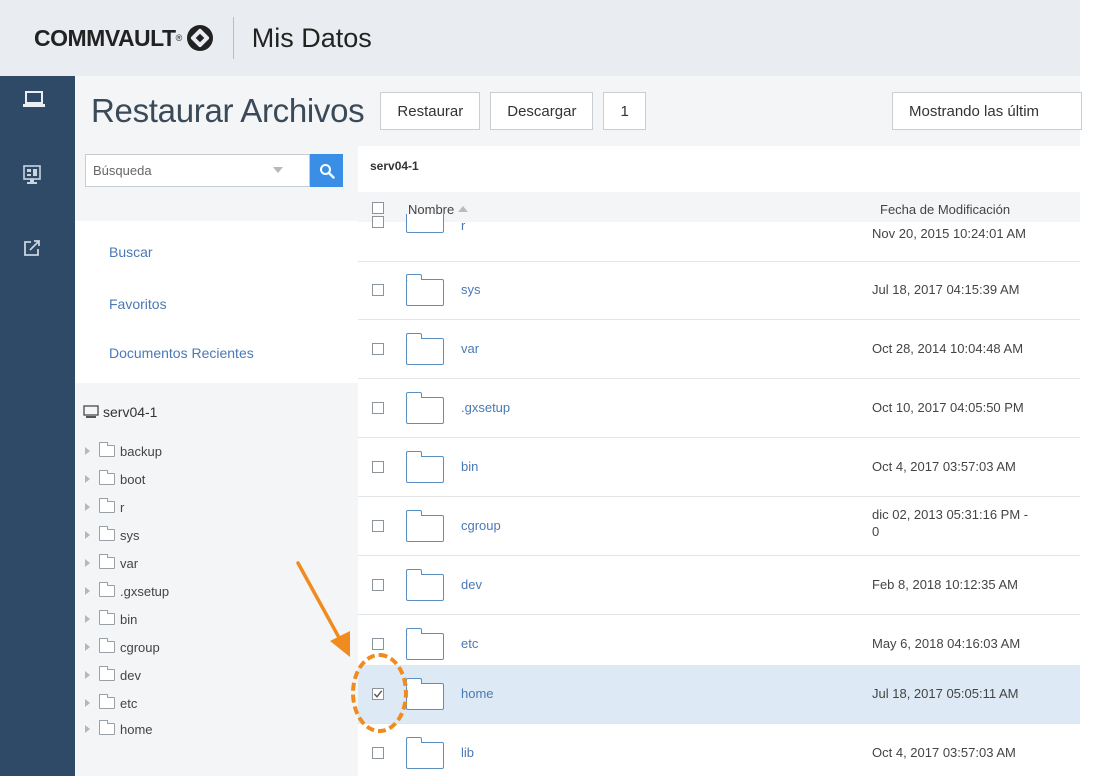  What do you see at coordinates (948, 407) in the screenshot?
I see `file-date: Oct 10, 2017 04:05:50 PM` at bounding box center [948, 407].